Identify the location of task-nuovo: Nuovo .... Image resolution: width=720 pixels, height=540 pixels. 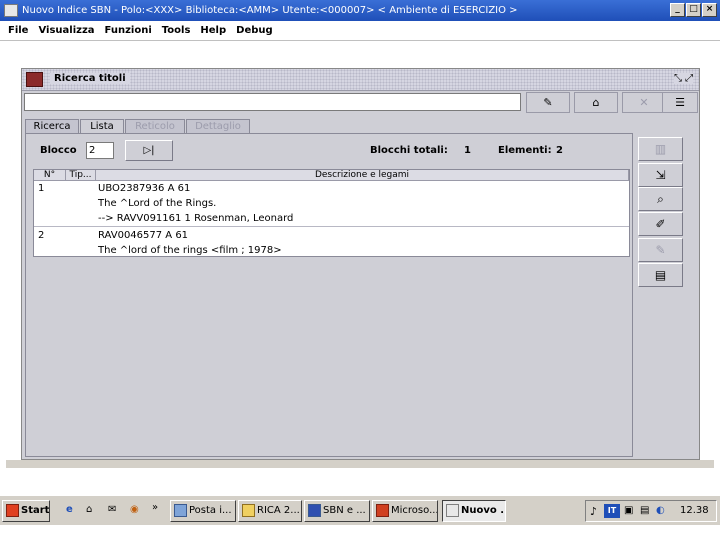
(474, 511).